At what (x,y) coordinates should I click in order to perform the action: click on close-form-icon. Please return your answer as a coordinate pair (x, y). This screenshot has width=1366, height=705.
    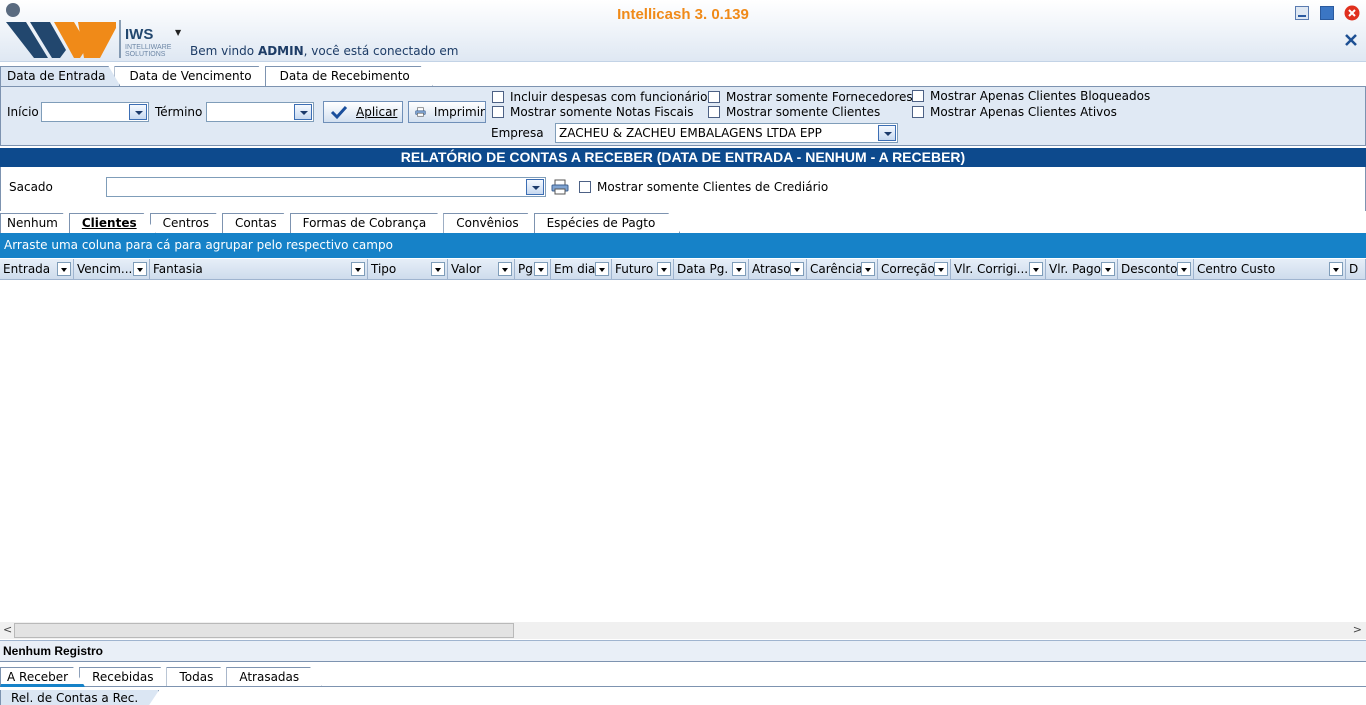
    Looking at the image, I should click on (1351, 40).